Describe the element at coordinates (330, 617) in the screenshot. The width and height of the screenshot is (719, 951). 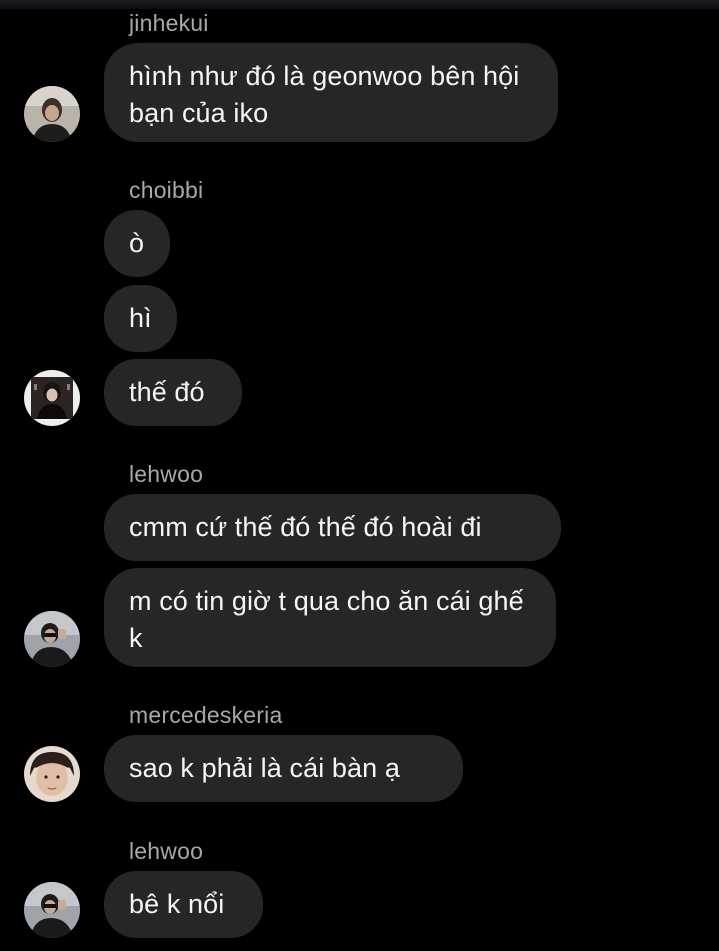
I see `message-bubble: m có tin giờ t qua cho ăn cái ghế k` at that location.